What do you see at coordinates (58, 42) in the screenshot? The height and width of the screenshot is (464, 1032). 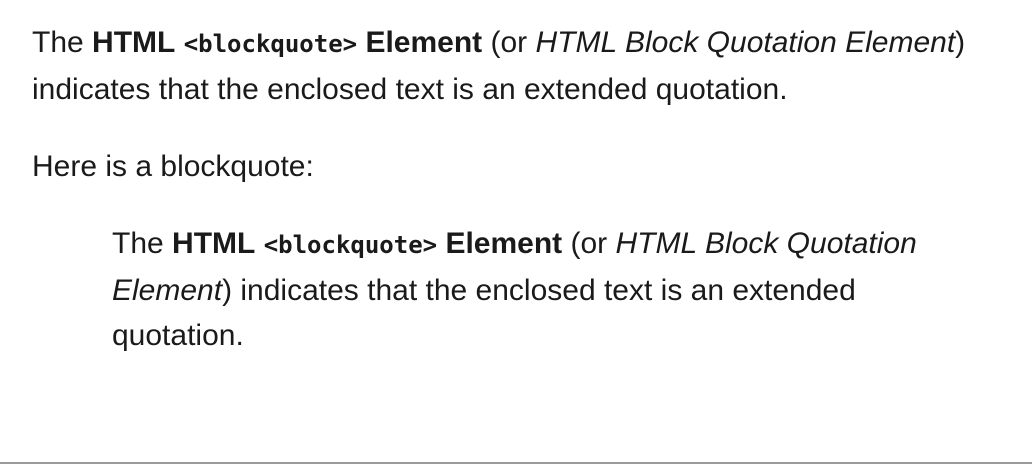 I see `intro-the: The` at bounding box center [58, 42].